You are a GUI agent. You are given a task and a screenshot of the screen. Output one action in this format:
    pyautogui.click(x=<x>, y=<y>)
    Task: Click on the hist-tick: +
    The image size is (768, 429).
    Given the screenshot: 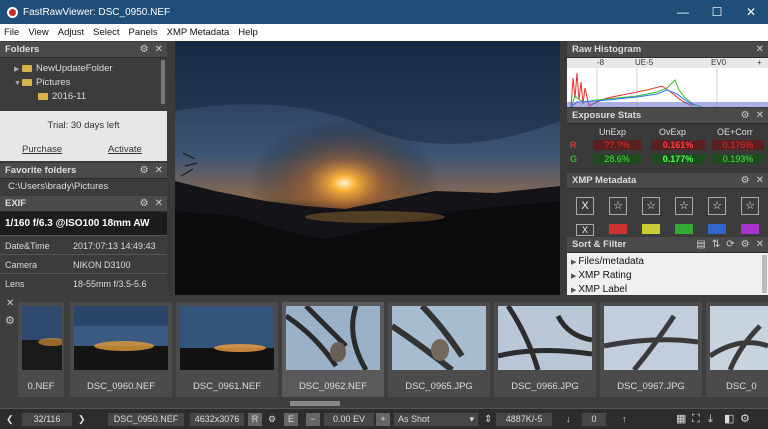 What is the action you would take?
    pyautogui.click(x=759, y=62)
    